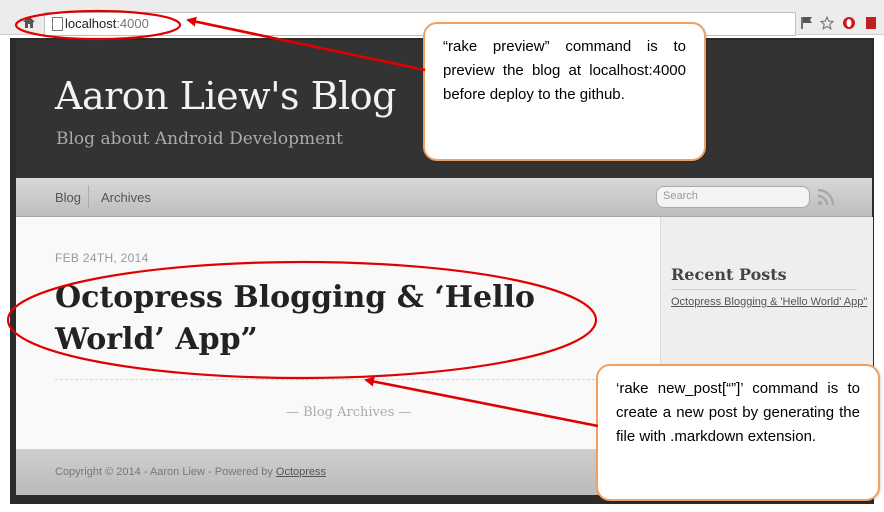  I want to click on url-host: localhost, so click(91, 23).